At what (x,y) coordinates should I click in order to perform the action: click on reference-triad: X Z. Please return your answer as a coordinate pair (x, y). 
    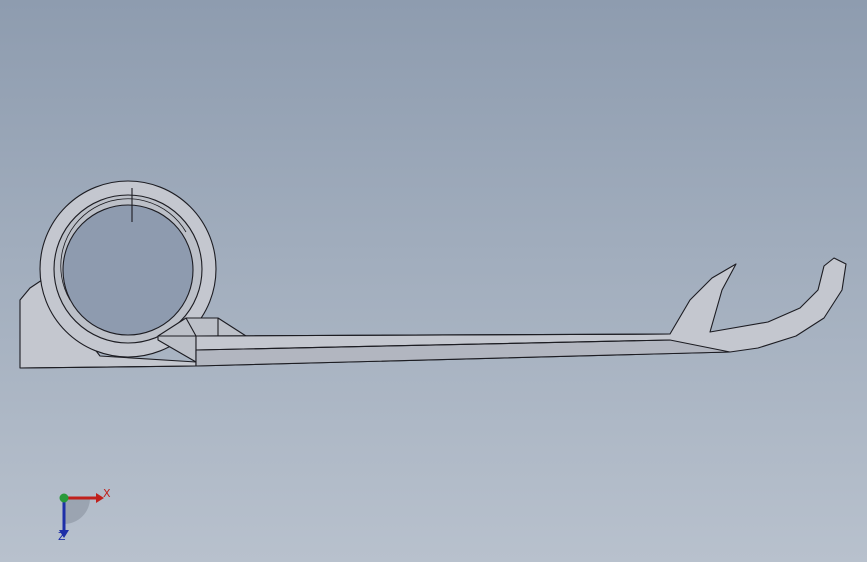
    Looking at the image, I should click on (80, 515).